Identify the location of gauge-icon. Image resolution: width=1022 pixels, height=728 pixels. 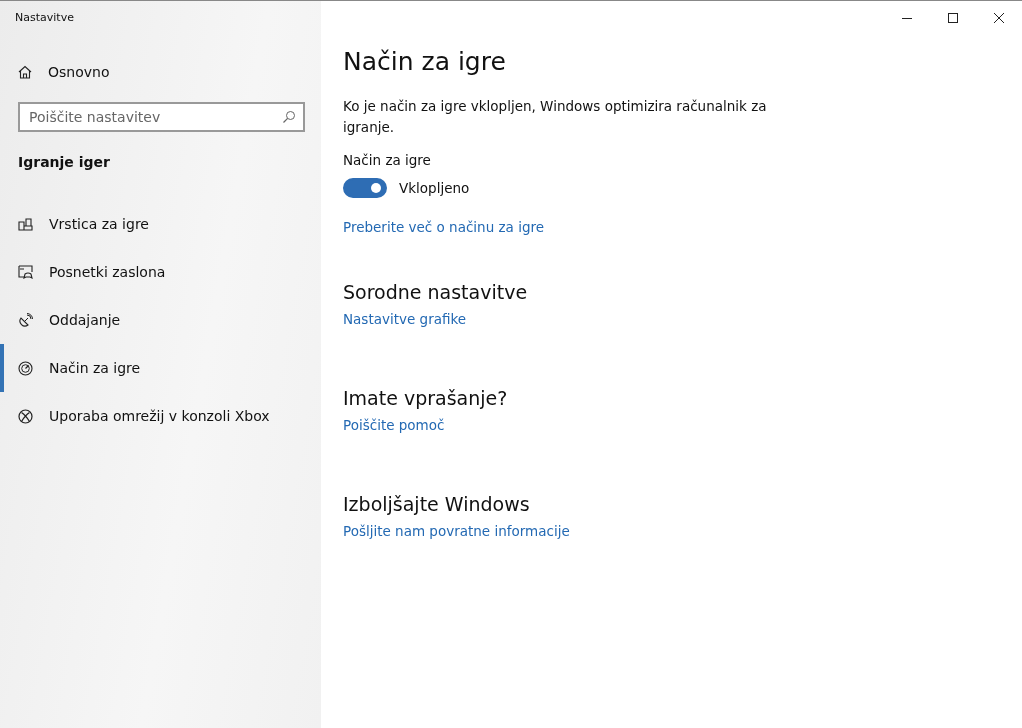
(25, 368).